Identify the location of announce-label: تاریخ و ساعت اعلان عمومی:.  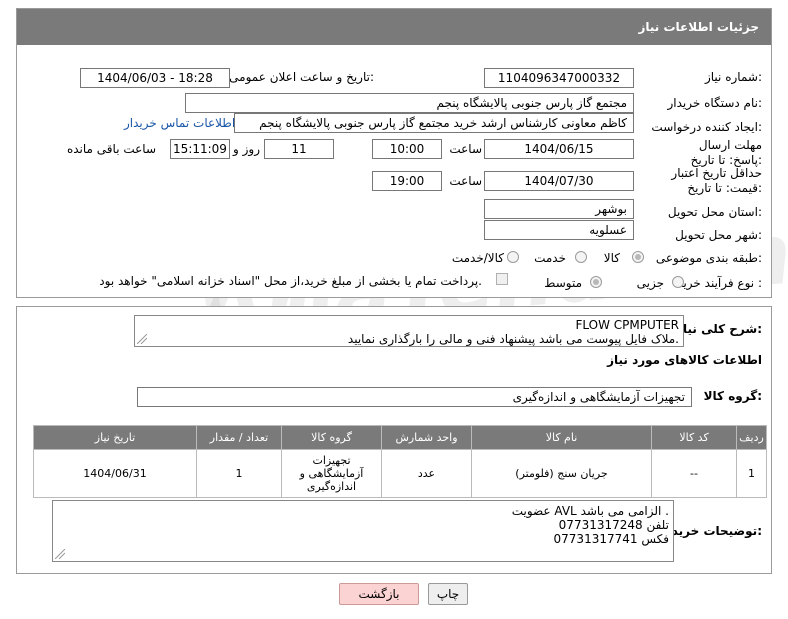
(301, 77).